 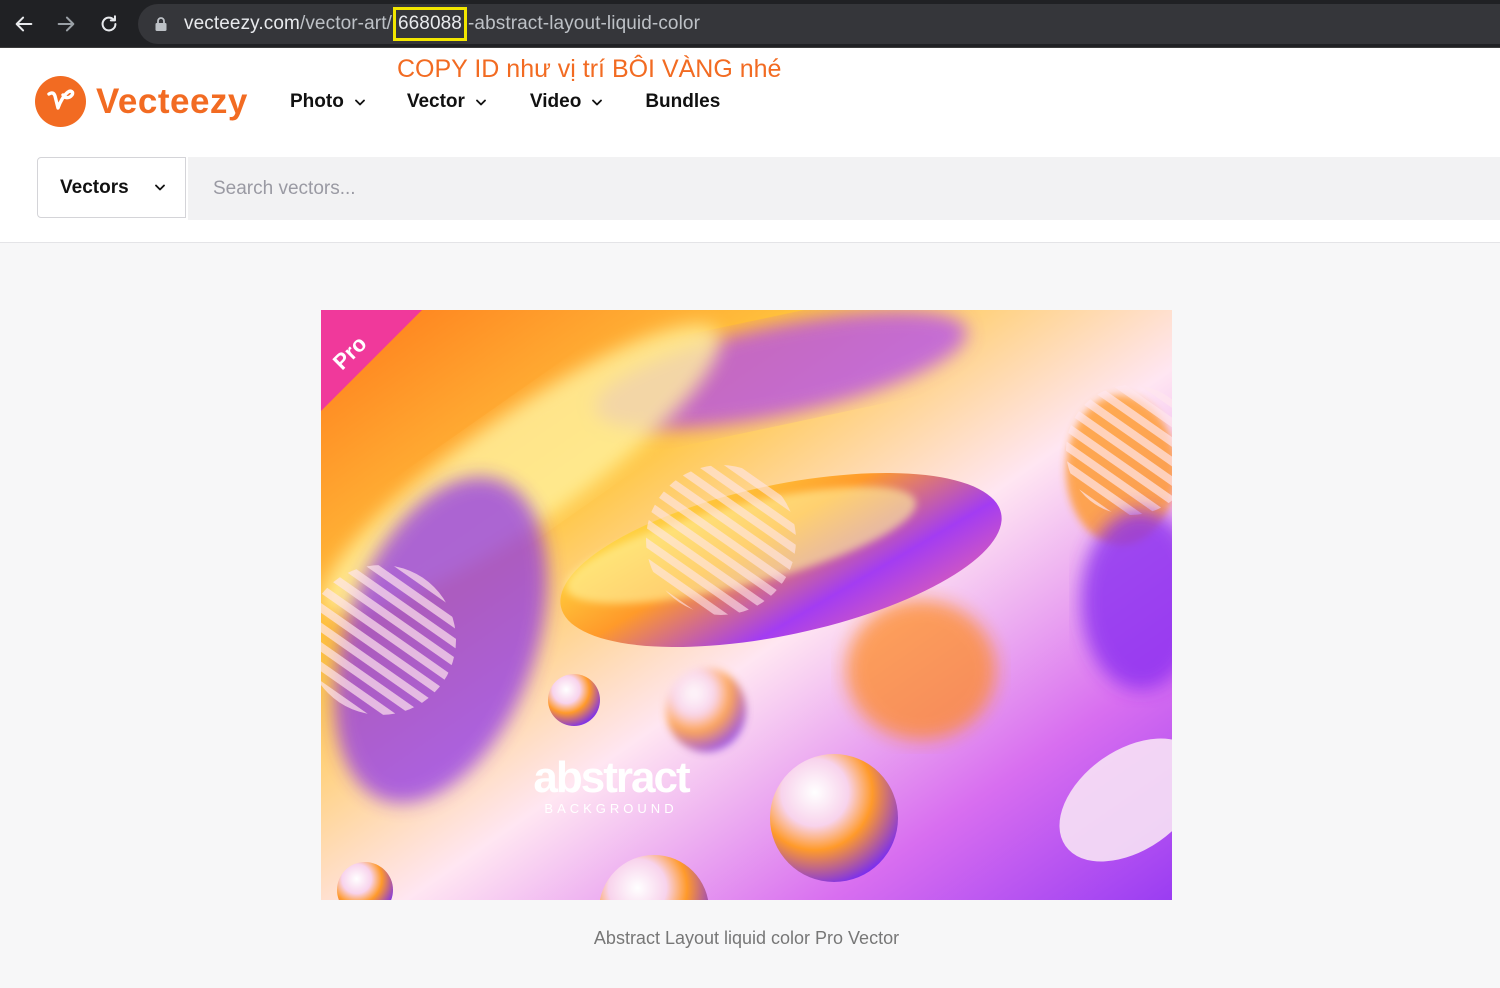 I want to click on nav-photo-label: Photo, so click(x=317, y=101).